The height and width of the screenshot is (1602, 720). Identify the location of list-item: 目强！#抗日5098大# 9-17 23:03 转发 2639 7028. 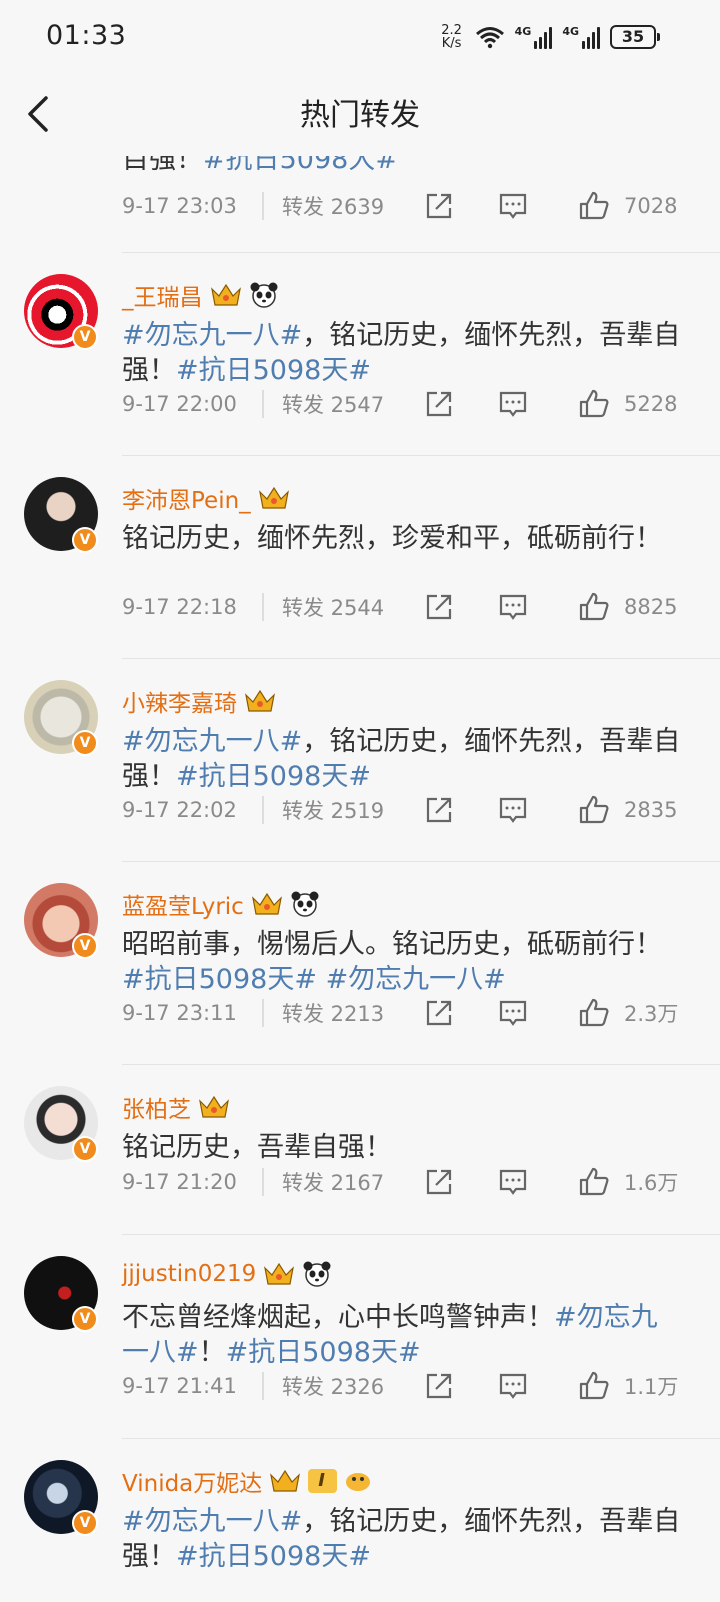
(360, 205).